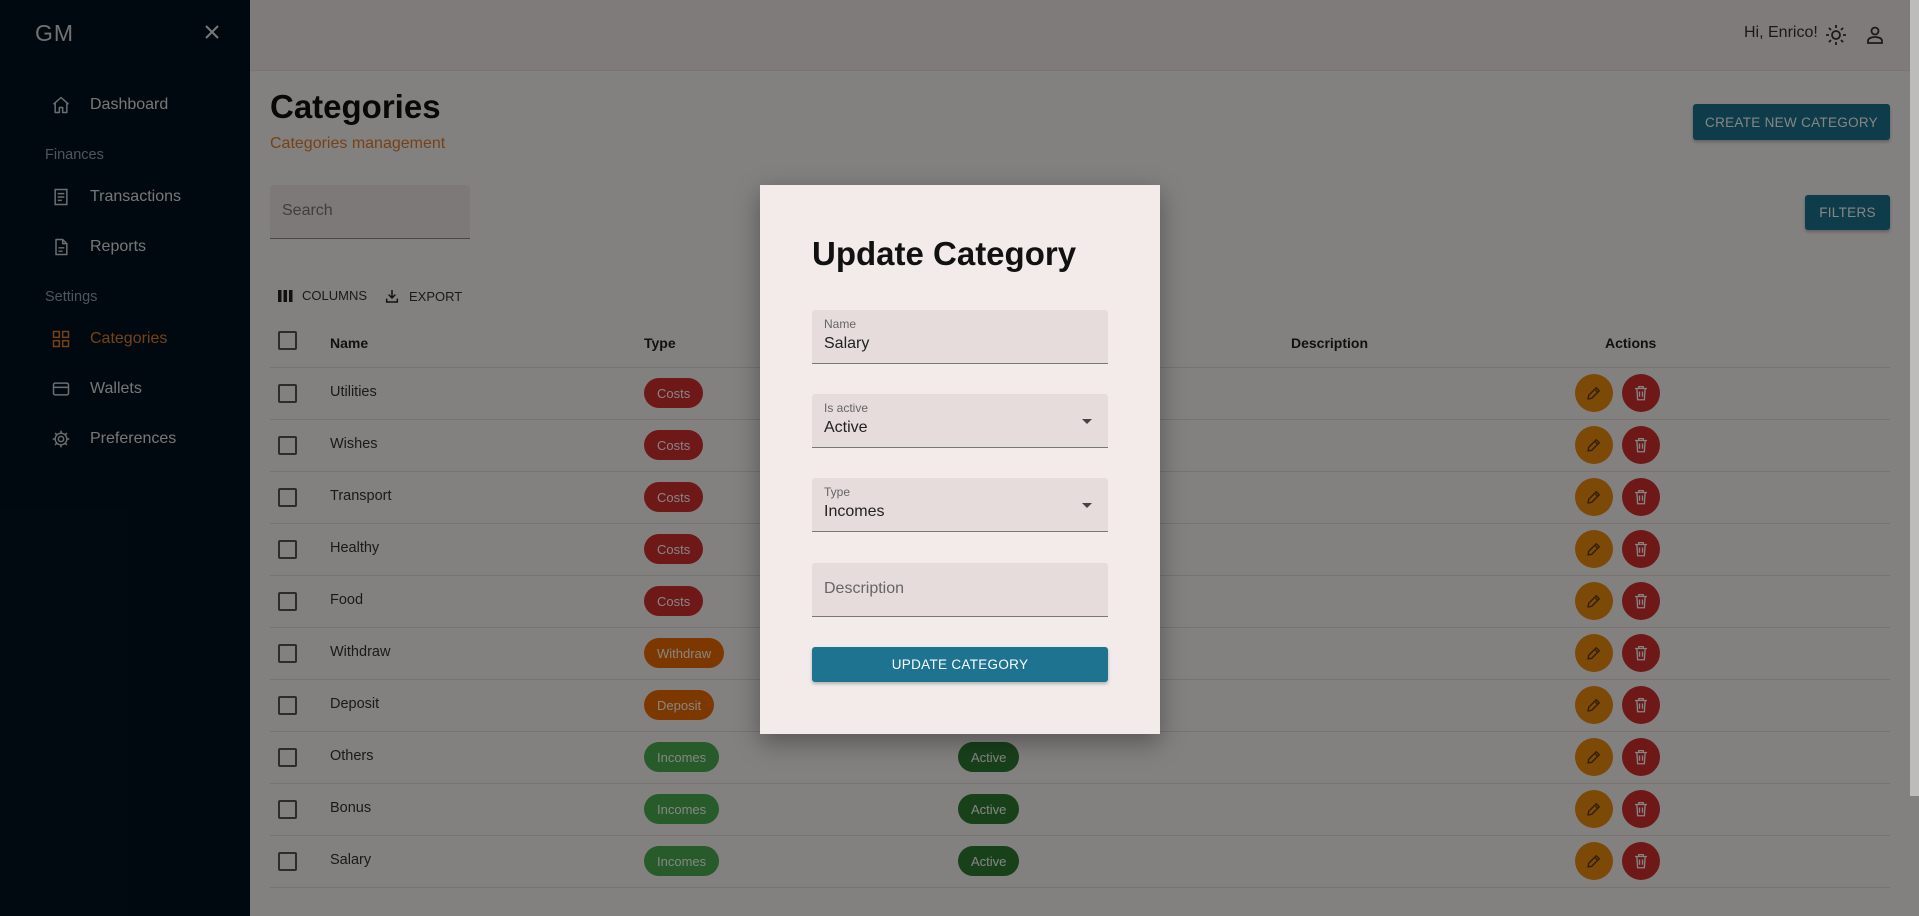 This screenshot has height=916, width=1919. What do you see at coordinates (864, 588) in the screenshot?
I see `description-placeholder: Description` at bounding box center [864, 588].